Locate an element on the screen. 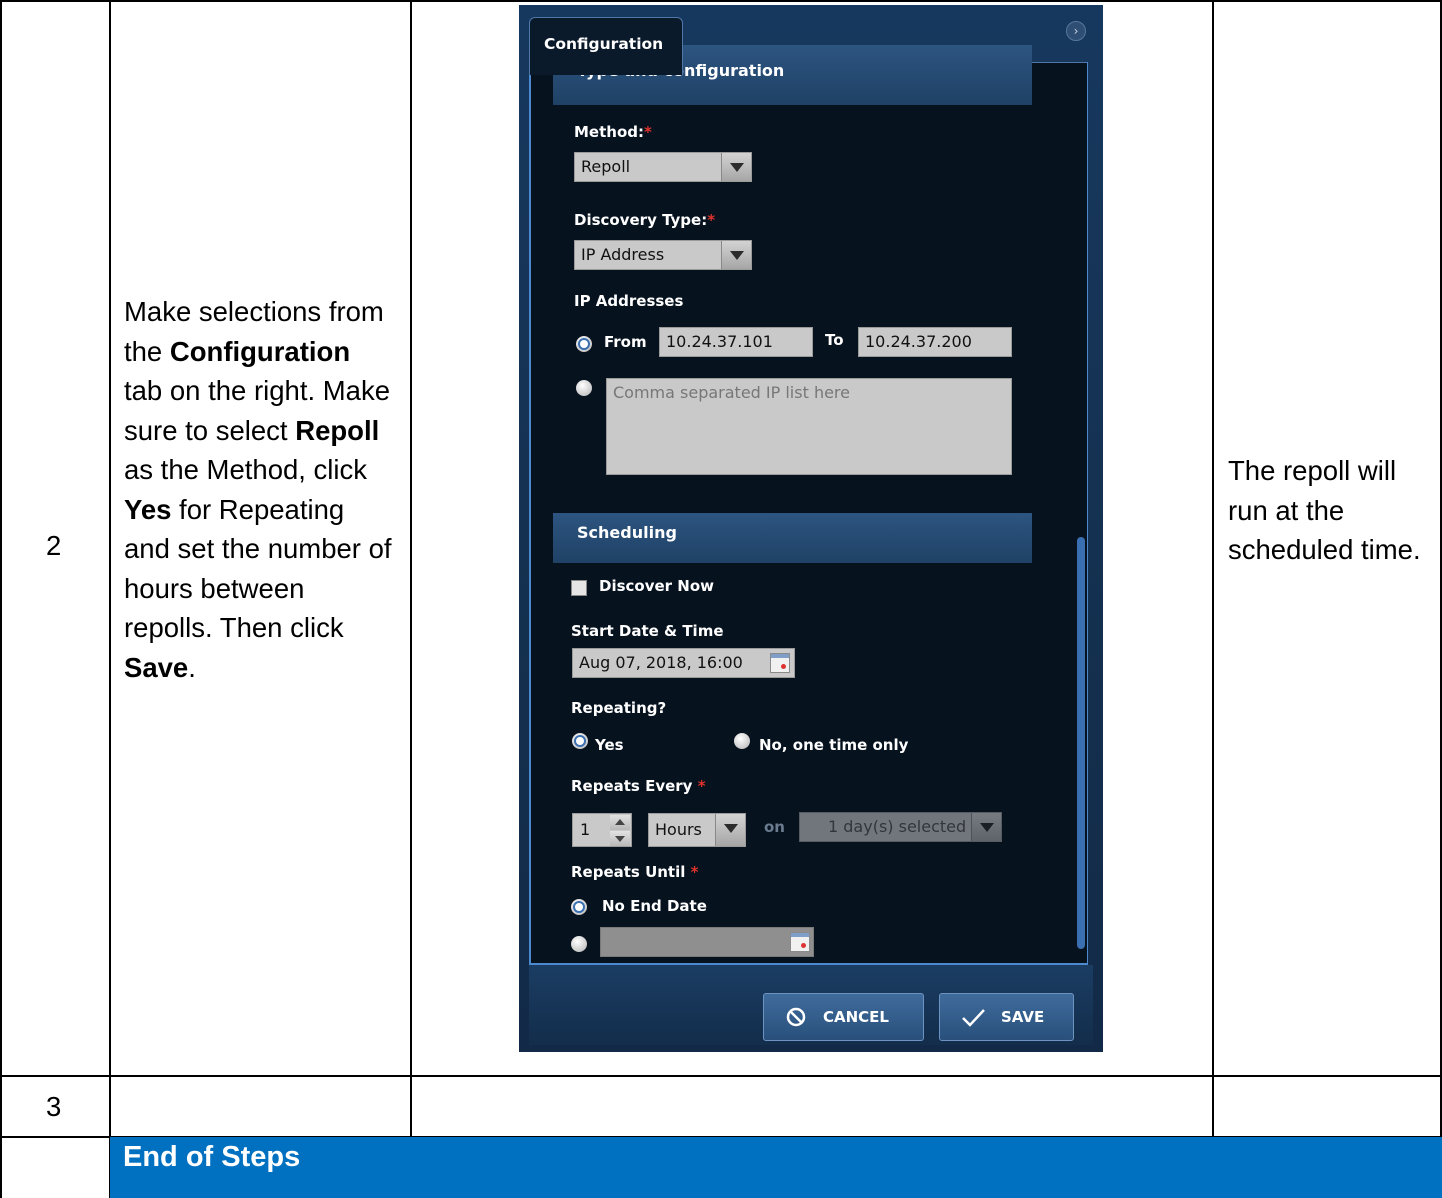 The width and height of the screenshot is (1442, 1198). save-button: SAVE is located at coordinates (1006, 1017).